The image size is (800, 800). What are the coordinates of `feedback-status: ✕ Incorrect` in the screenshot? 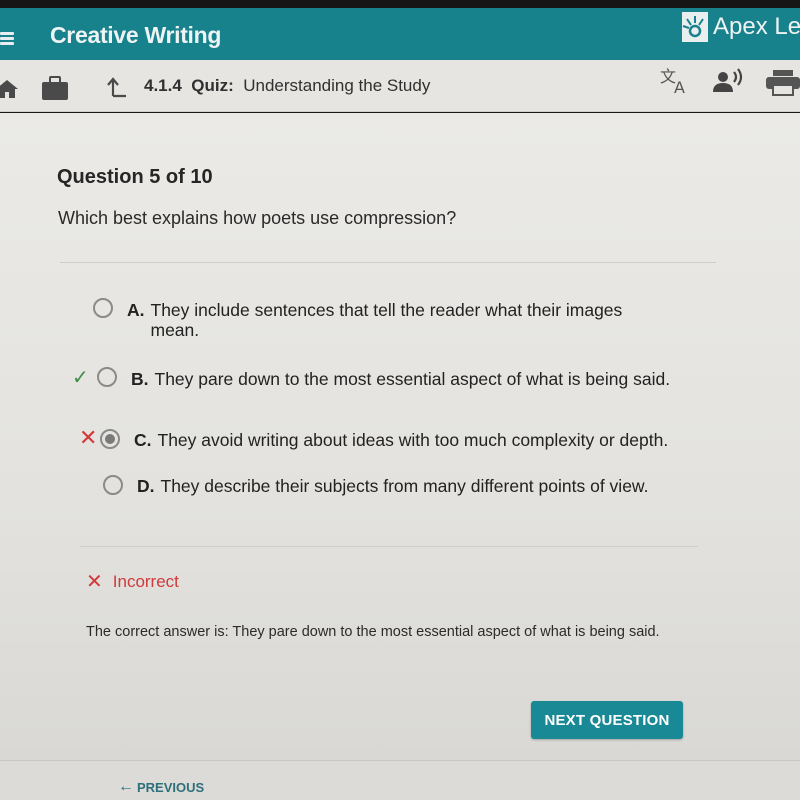 It's located at (132, 581).